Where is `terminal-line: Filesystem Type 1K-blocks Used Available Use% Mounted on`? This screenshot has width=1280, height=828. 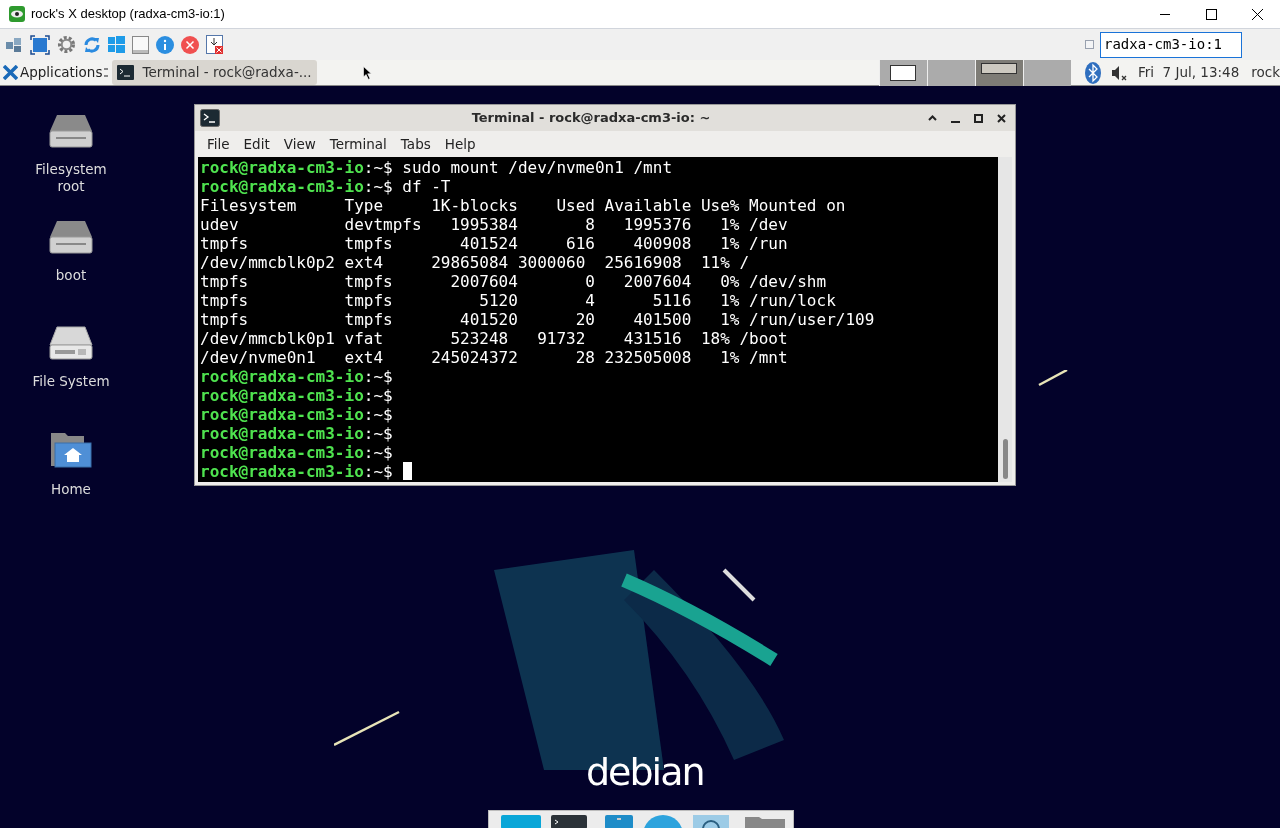
terminal-line: Filesystem Type 1K-blocks Used Available Use% Mounted on is located at coordinates (523, 205).